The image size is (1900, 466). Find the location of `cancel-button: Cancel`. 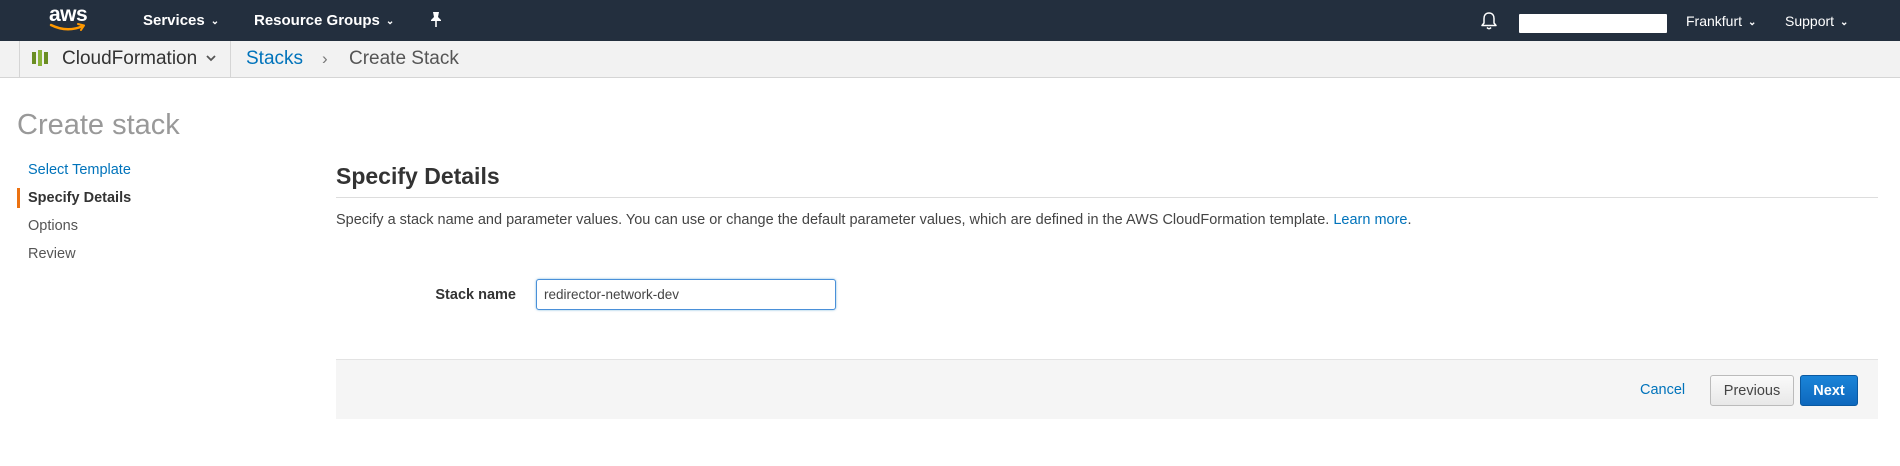

cancel-button: Cancel is located at coordinates (1662, 390).